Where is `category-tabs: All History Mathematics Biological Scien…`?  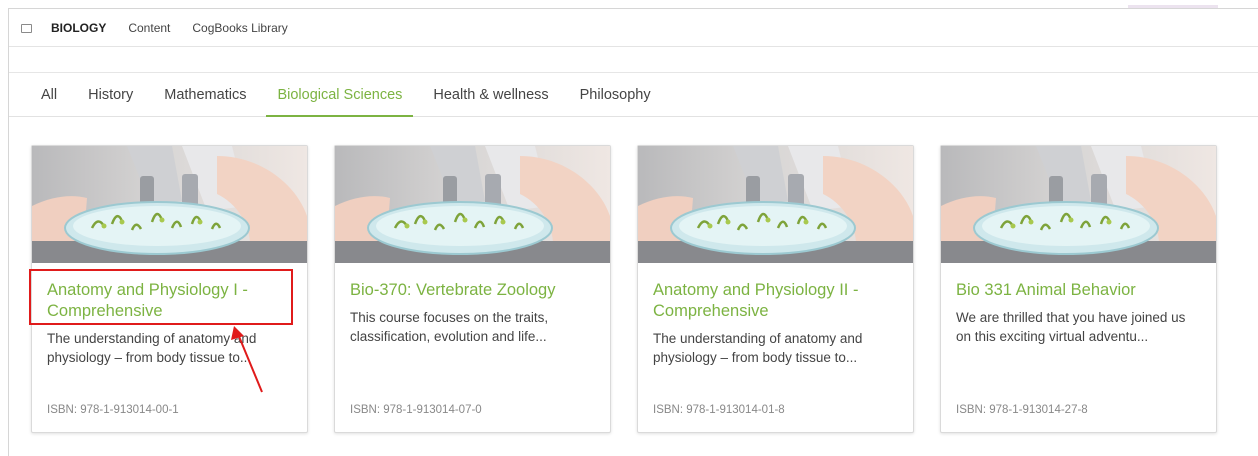 category-tabs: All History Mathematics Biological Scien… is located at coordinates (633, 95).